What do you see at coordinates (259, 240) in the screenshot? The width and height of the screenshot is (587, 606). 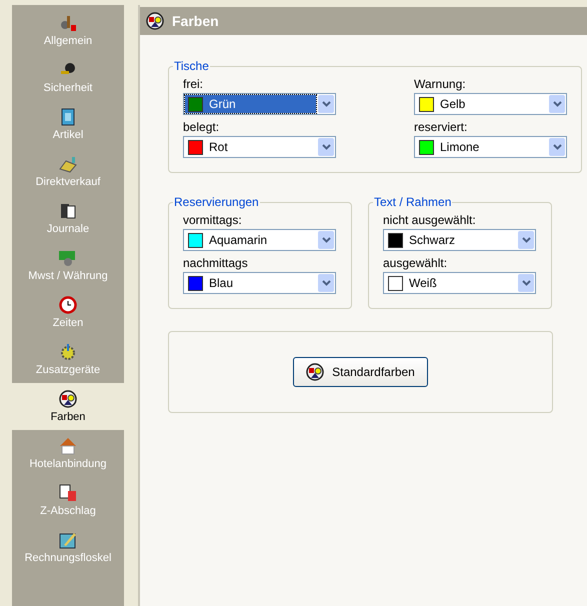 I see `color-dropdown: Aquamarin` at bounding box center [259, 240].